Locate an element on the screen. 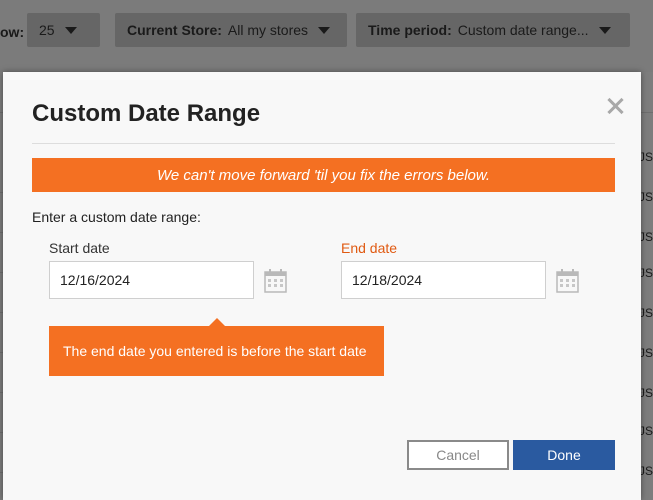 The image size is (653, 500). rows-per-page-select: 25 is located at coordinates (63, 30).